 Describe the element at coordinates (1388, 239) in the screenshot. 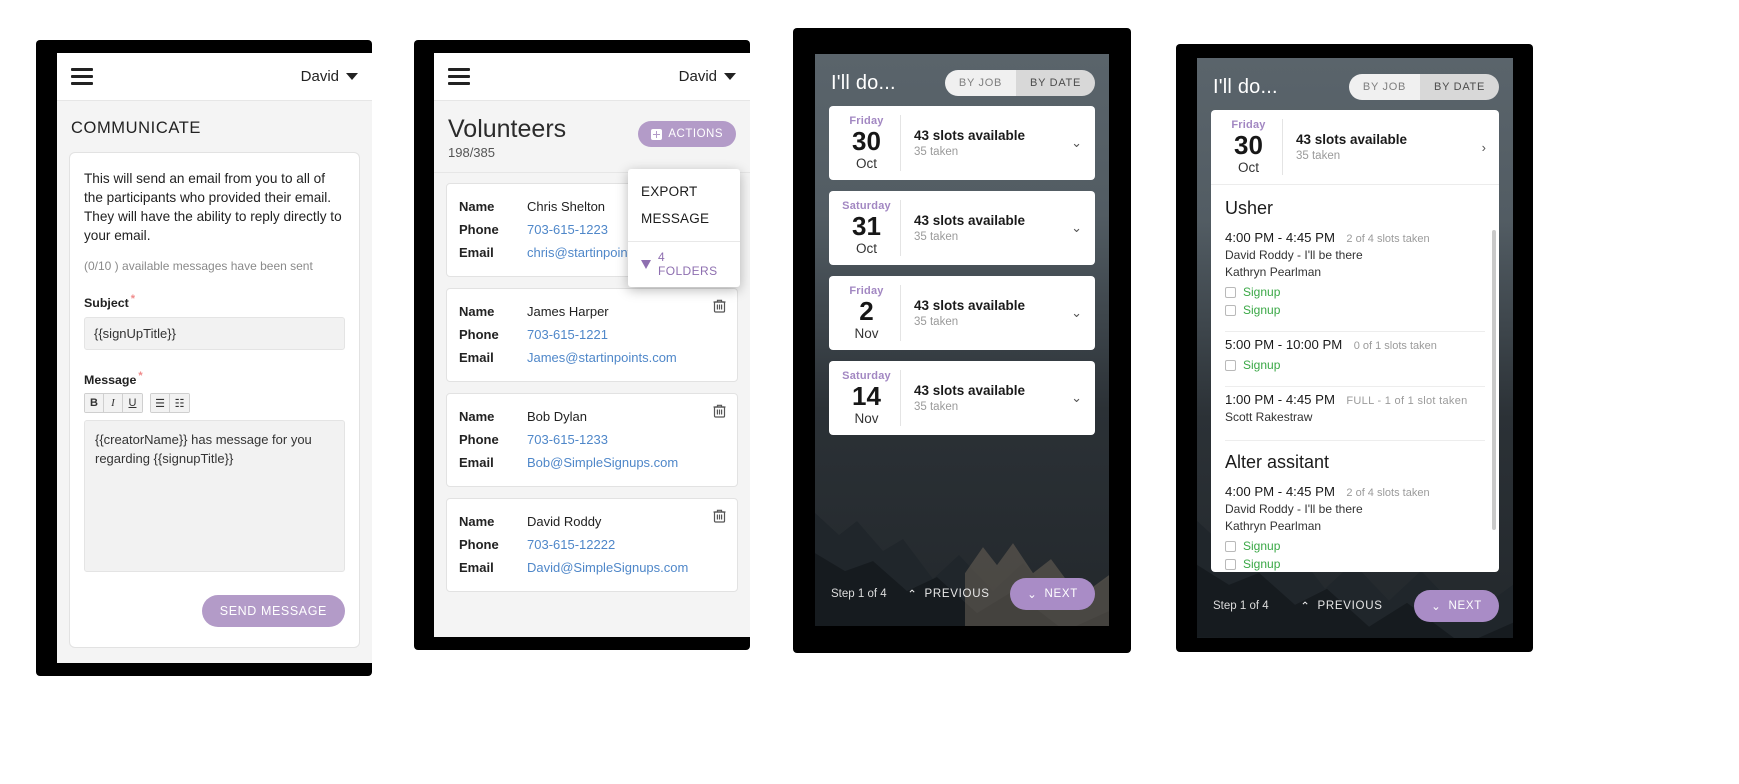

I see `slot-meta: 2 of 4 slots taken` at that location.